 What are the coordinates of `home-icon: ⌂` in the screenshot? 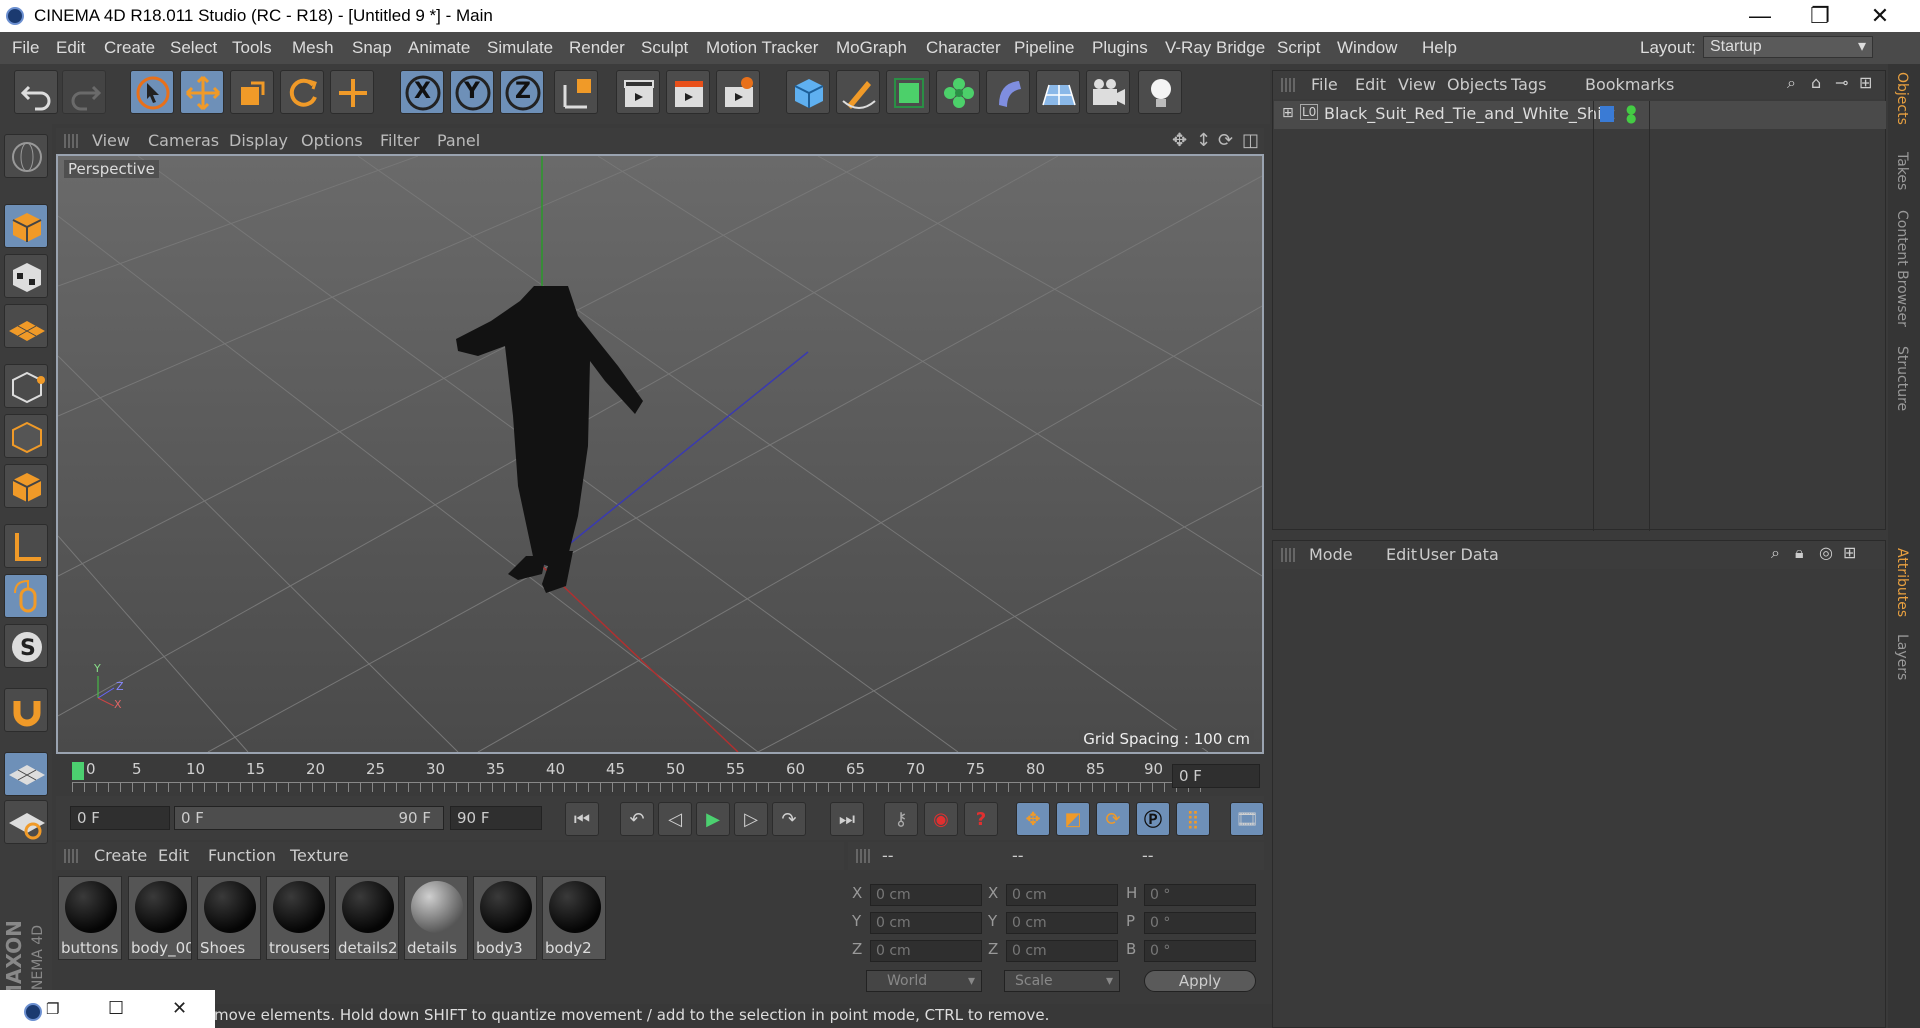 It's located at (1816, 82).